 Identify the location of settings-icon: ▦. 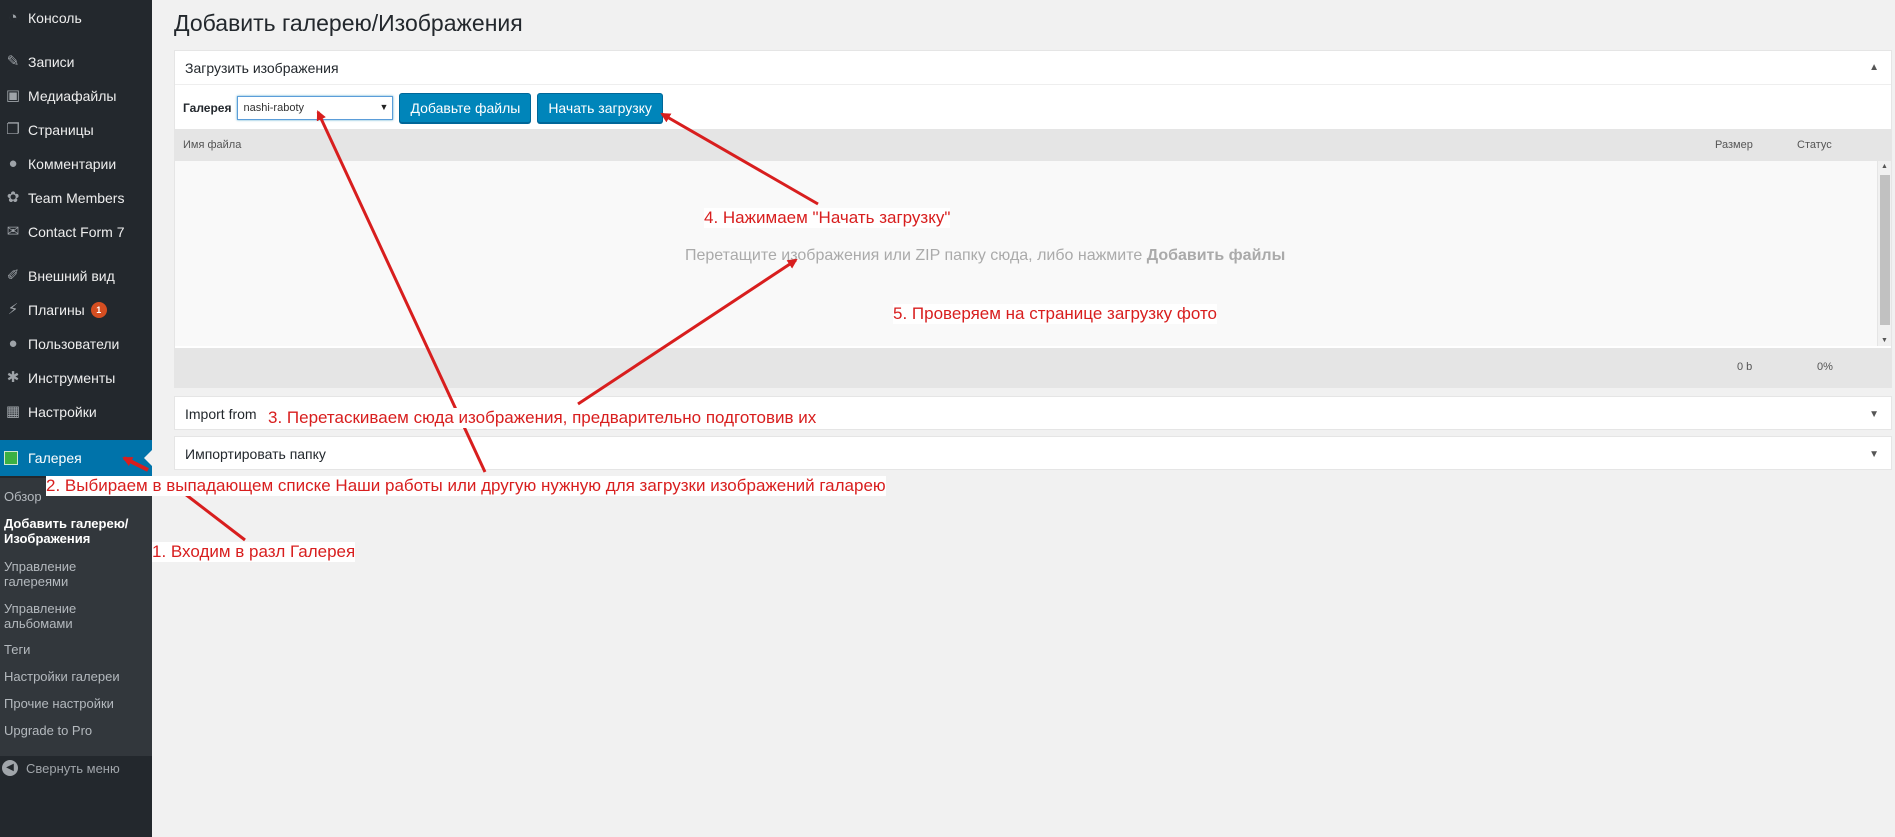
(13, 411).